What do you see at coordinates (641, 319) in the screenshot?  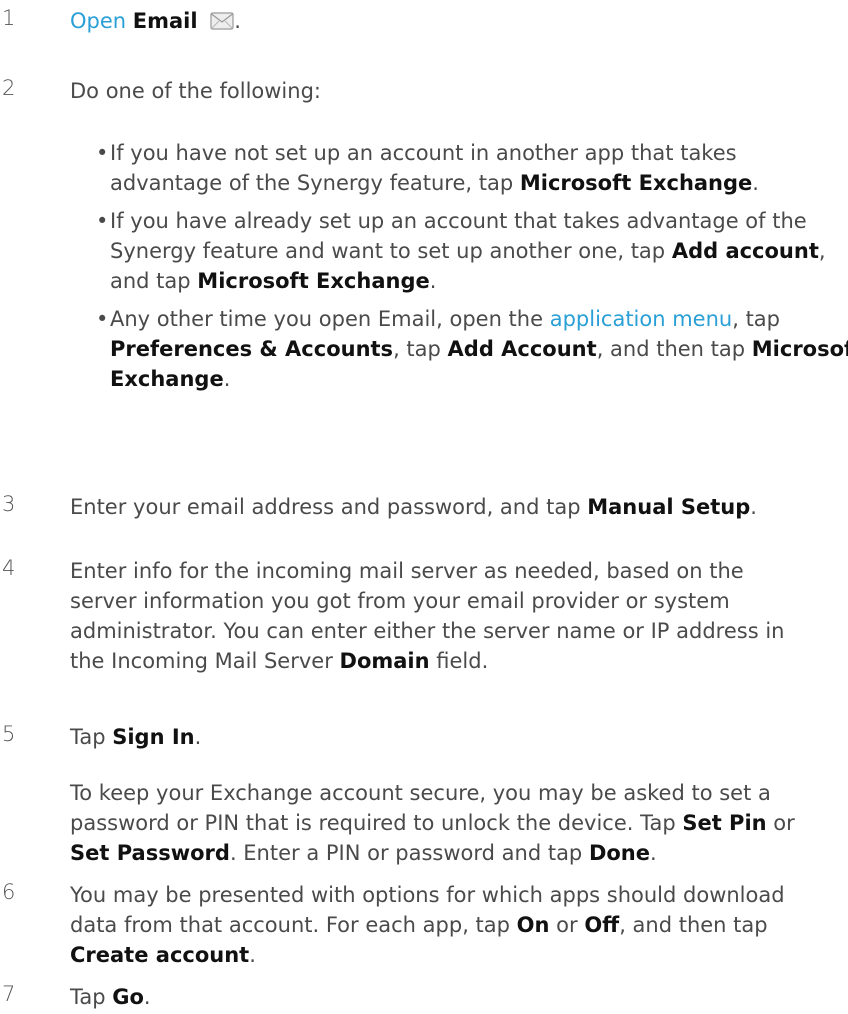 I see `application-menu-link: application menu` at bounding box center [641, 319].